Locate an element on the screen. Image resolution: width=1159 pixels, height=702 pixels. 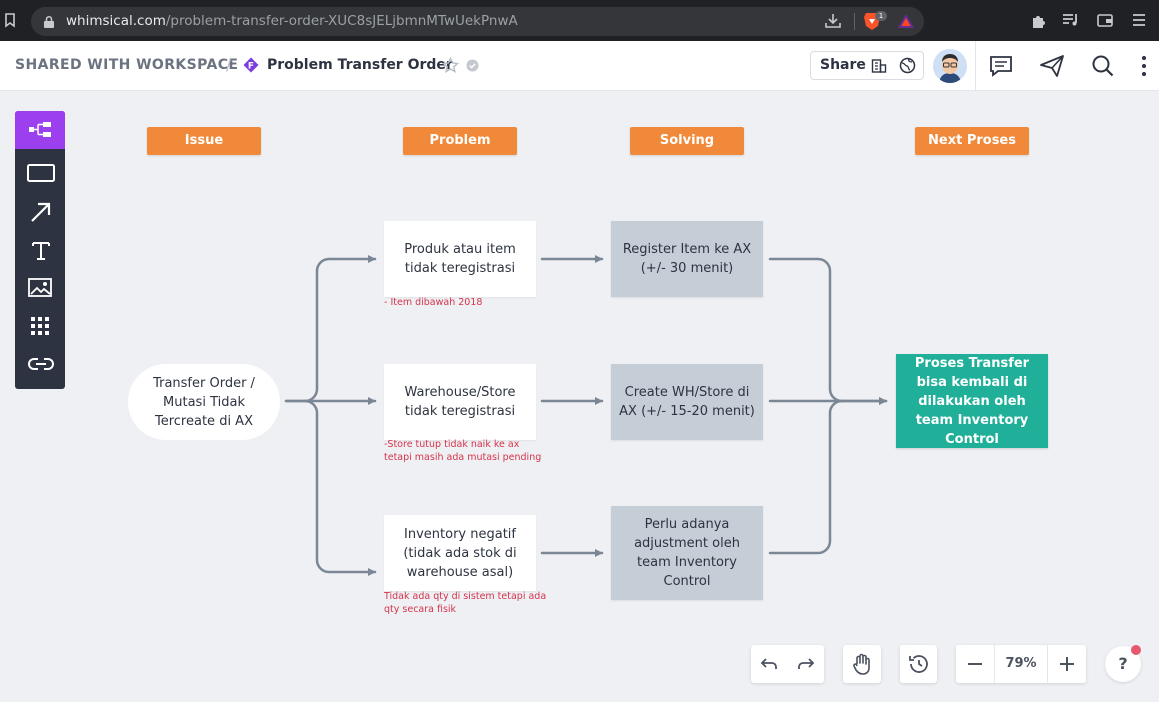
media-playlist-icon is located at coordinates (1070, 20).